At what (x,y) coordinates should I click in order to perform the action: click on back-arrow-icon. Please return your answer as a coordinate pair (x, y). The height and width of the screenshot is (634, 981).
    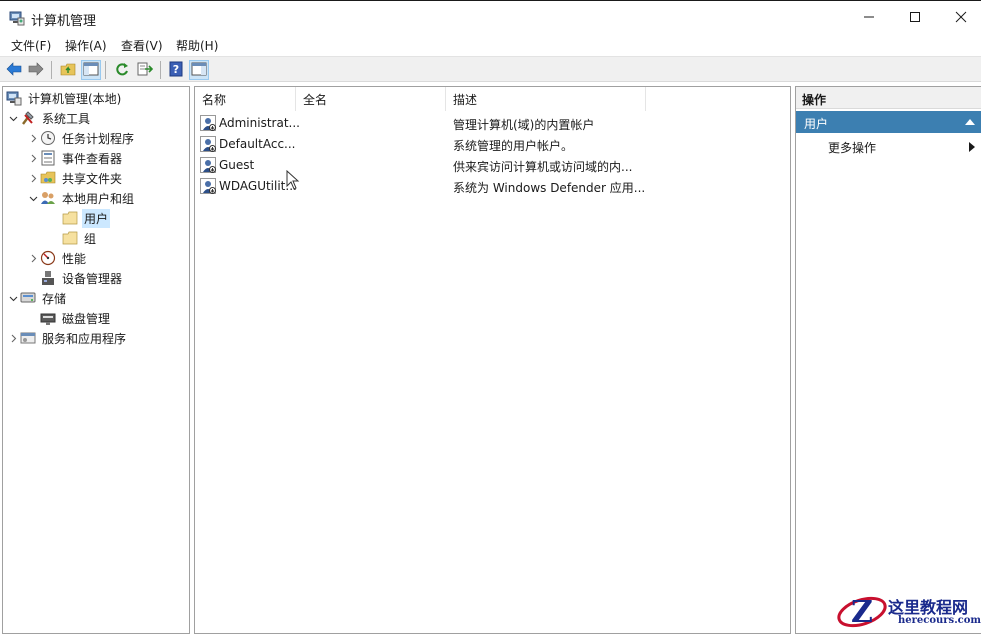
    Looking at the image, I should click on (14, 70).